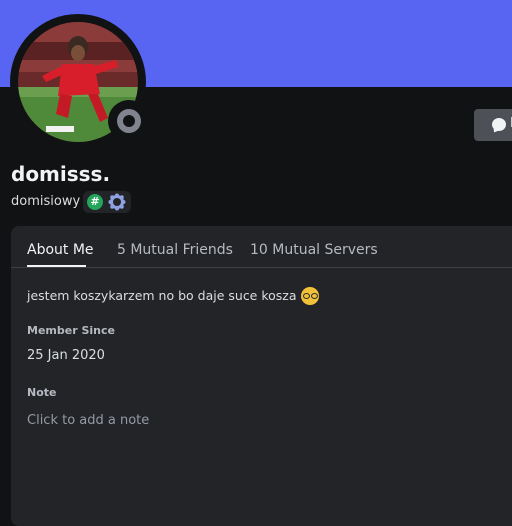  What do you see at coordinates (60, 250) in the screenshot?
I see `tab-about-me: About Me` at bounding box center [60, 250].